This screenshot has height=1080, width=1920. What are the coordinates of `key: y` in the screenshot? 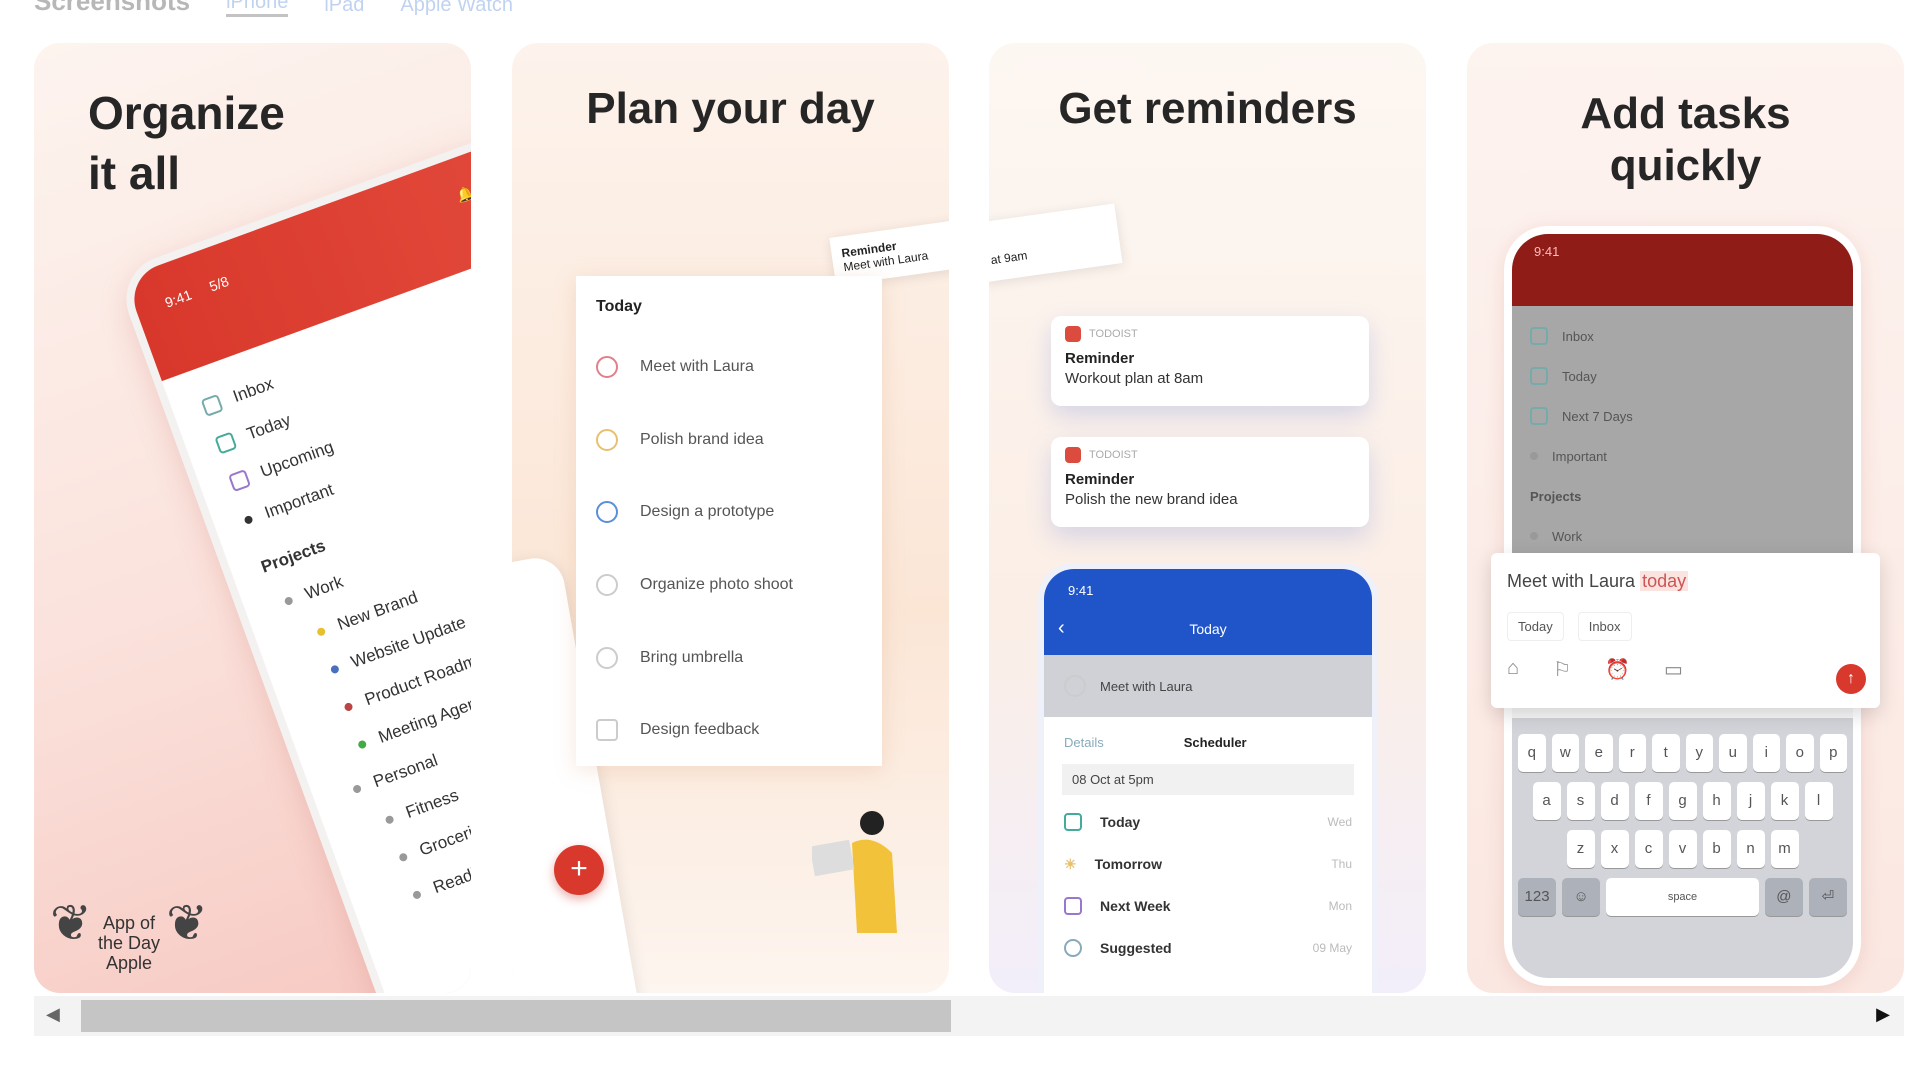 It's located at (1699, 753).